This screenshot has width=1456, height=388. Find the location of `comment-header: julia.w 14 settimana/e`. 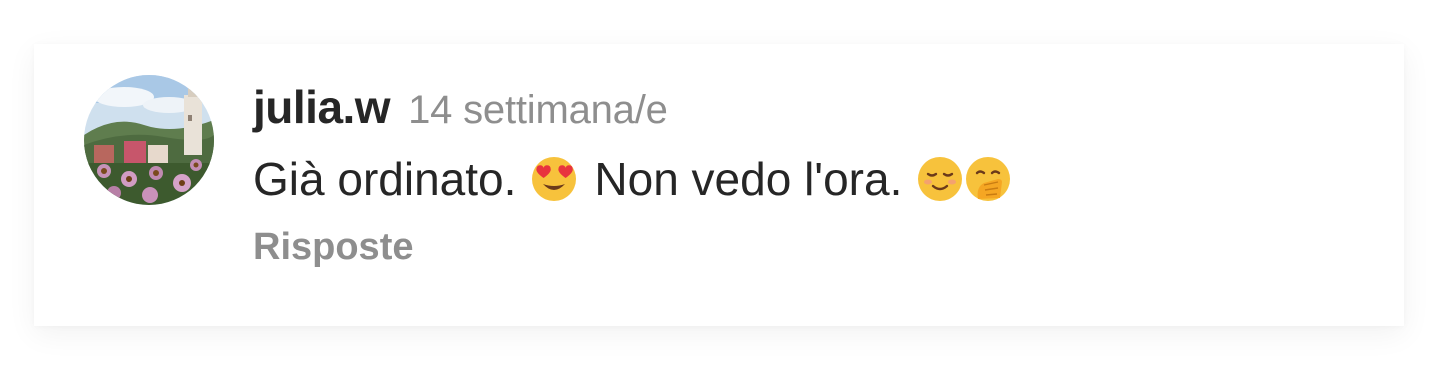

comment-header: julia.w 14 settimana/e is located at coordinates (808, 110).